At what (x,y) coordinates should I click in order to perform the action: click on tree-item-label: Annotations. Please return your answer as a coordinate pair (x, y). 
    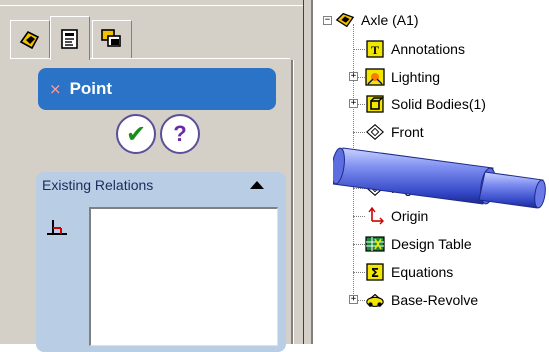
    Looking at the image, I should click on (428, 49).